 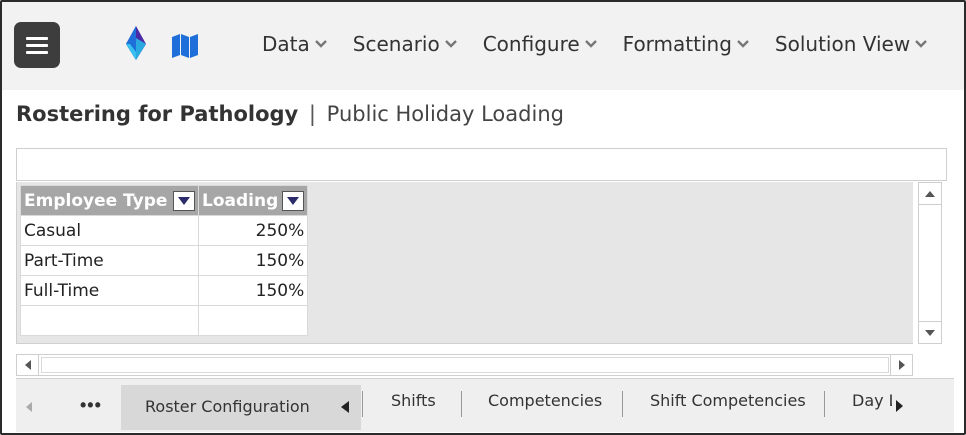 I want to click on tab-day-l: Day L, so click(x=872, y=400).